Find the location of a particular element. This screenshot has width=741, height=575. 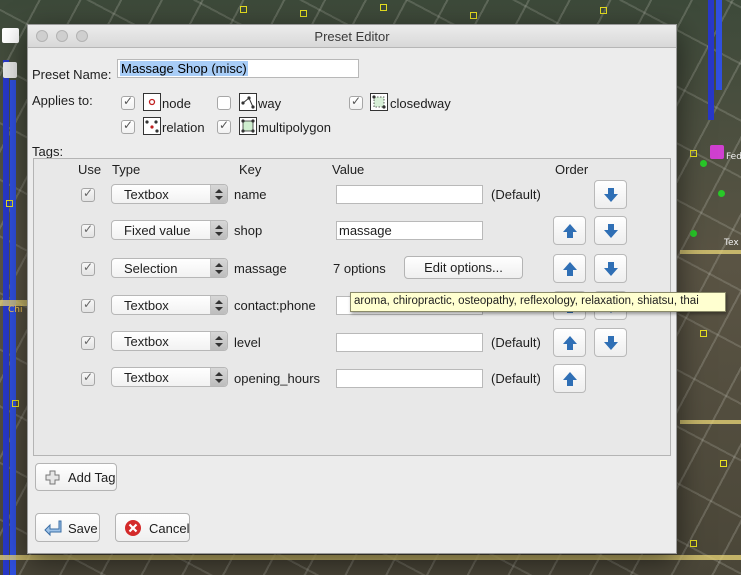

relation-label: relation is located at coordinates (183, 127).